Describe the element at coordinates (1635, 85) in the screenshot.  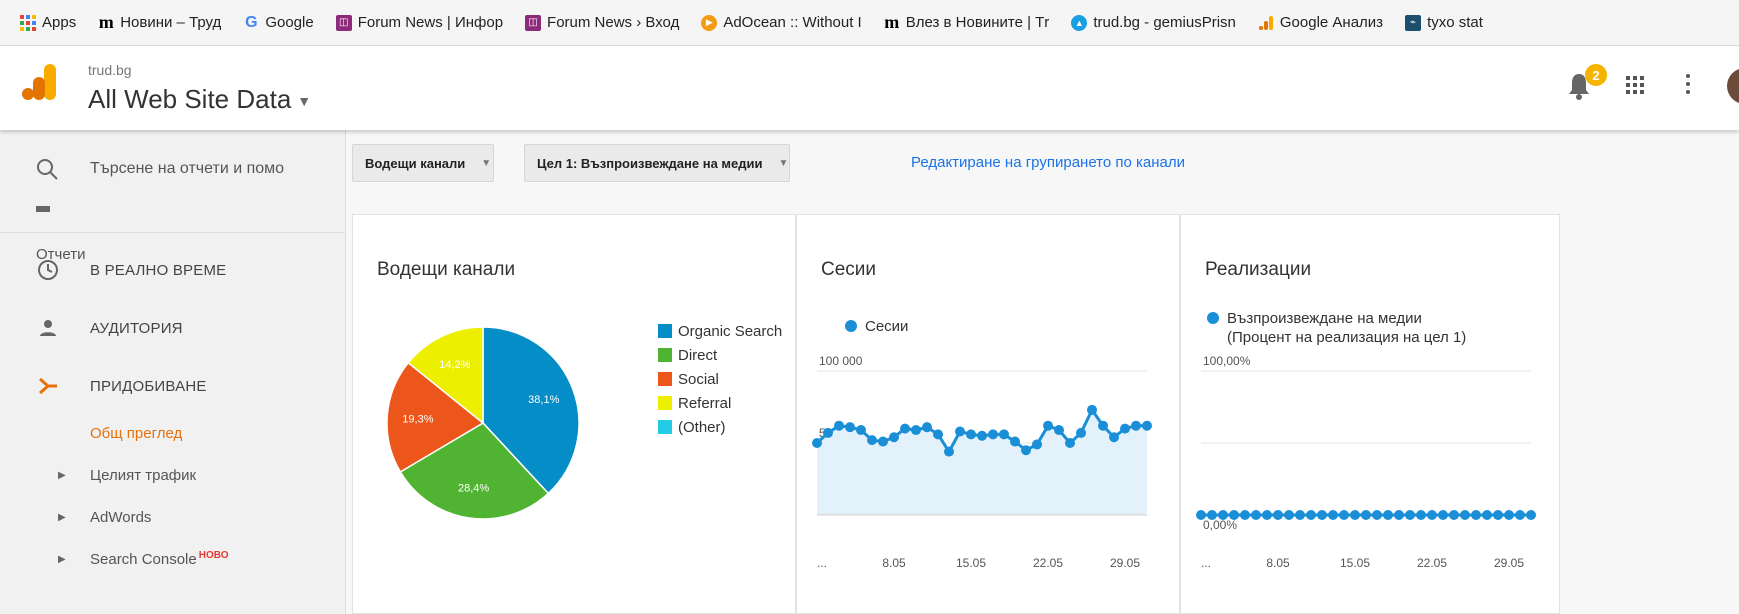
I see `apps-grid-icon` at that location.